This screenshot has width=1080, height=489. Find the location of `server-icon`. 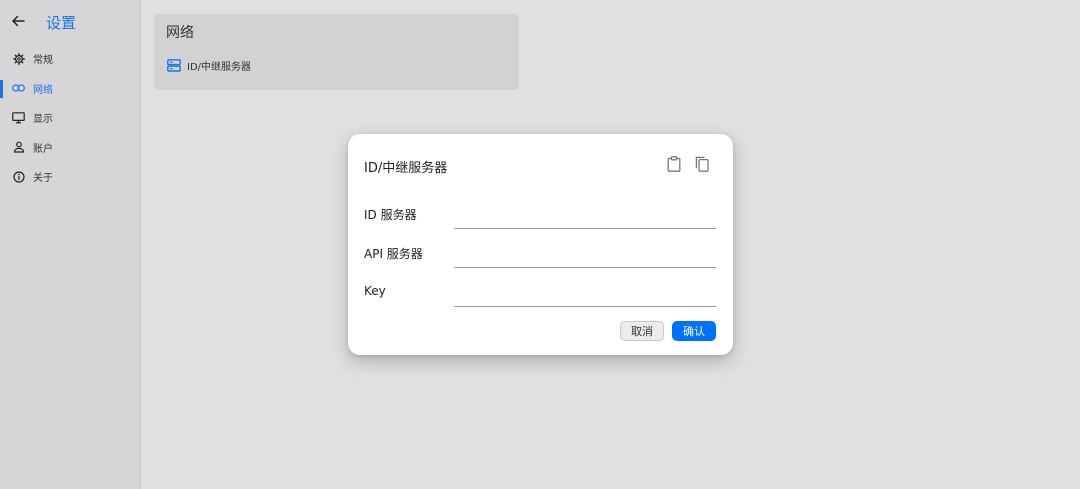

server-icon is located at coordinates (174, 66).